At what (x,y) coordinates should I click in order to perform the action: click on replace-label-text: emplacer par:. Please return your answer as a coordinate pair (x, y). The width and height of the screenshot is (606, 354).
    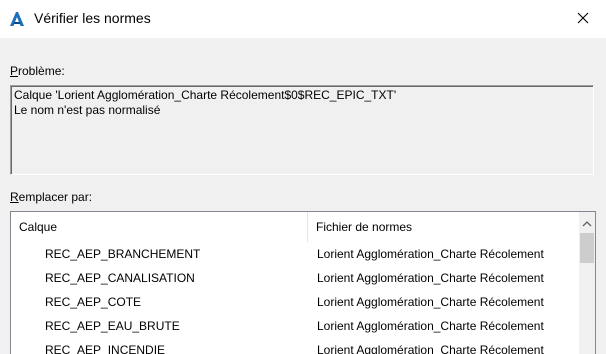
    Looking at the image, I should click on (55, 197).